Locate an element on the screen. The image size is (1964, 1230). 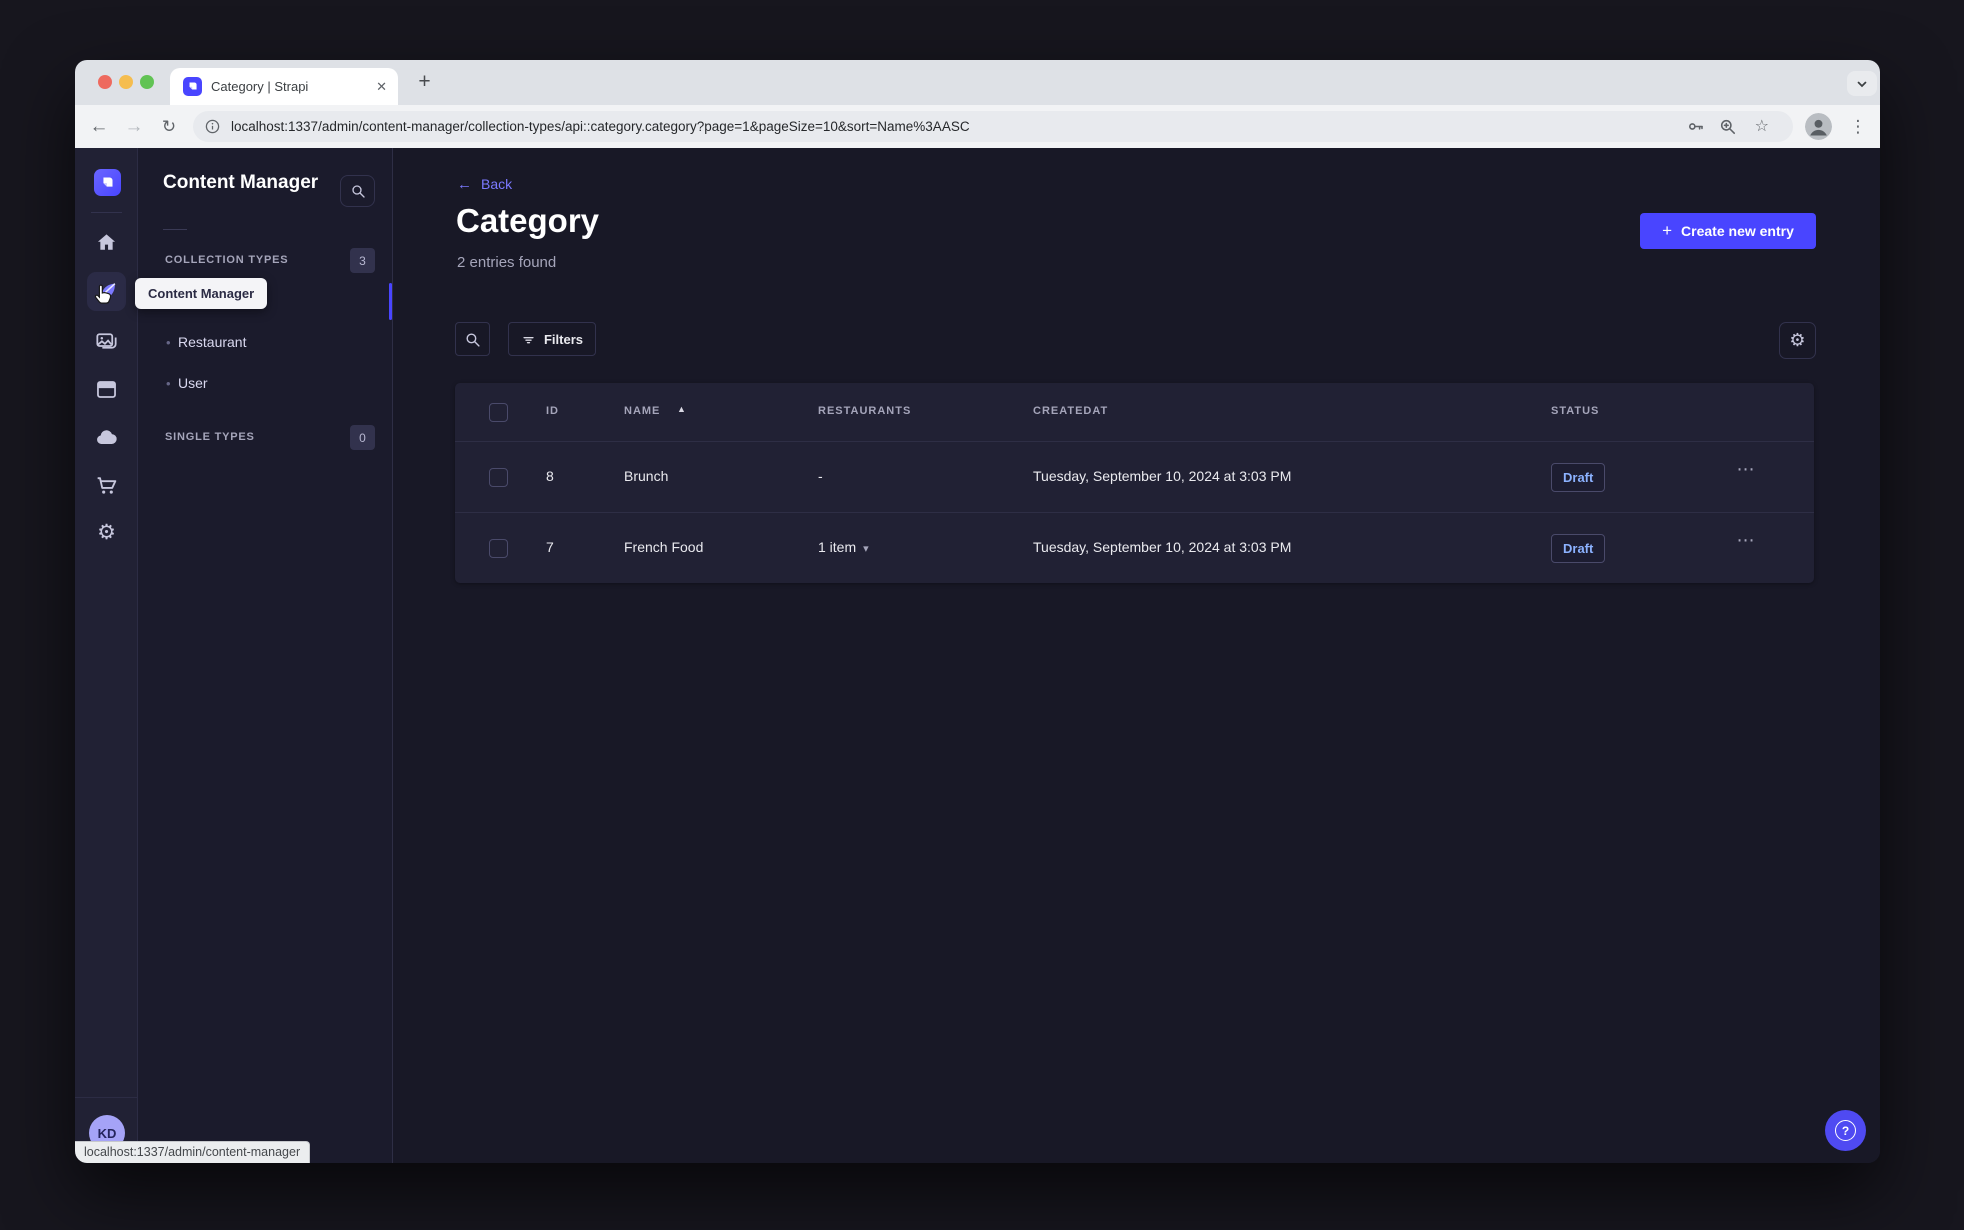
help-button: ? is located at coordinates (1845, 1130).